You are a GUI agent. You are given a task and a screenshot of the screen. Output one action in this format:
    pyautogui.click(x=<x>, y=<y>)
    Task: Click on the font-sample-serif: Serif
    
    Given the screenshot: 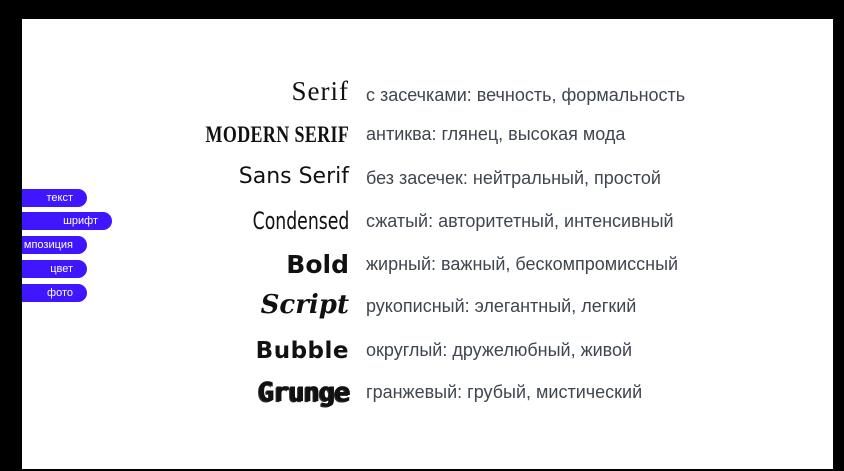 What is the action you would take?
    pyautogui.click(x=320, y=91)
    